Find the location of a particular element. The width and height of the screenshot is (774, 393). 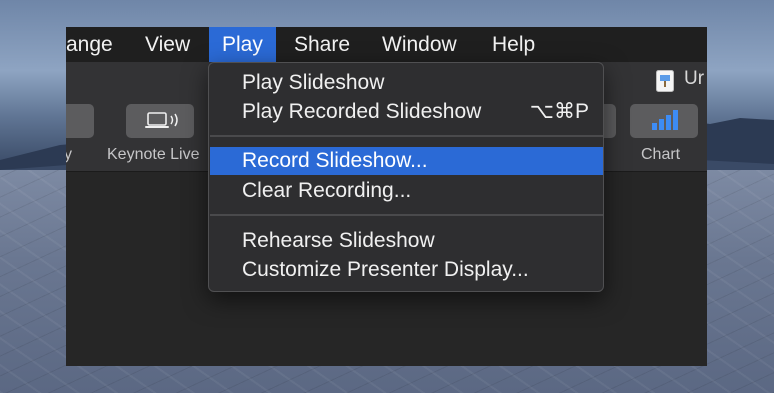

menu-item-play-slideshow: Play Slideshow is located at coordinates (406, 83).